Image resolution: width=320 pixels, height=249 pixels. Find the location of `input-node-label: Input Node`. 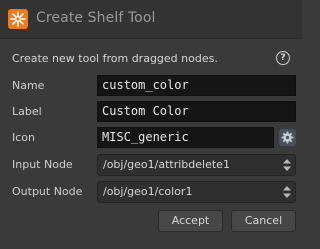

input-node-label: Input Node is located at coordinates (42, 164).